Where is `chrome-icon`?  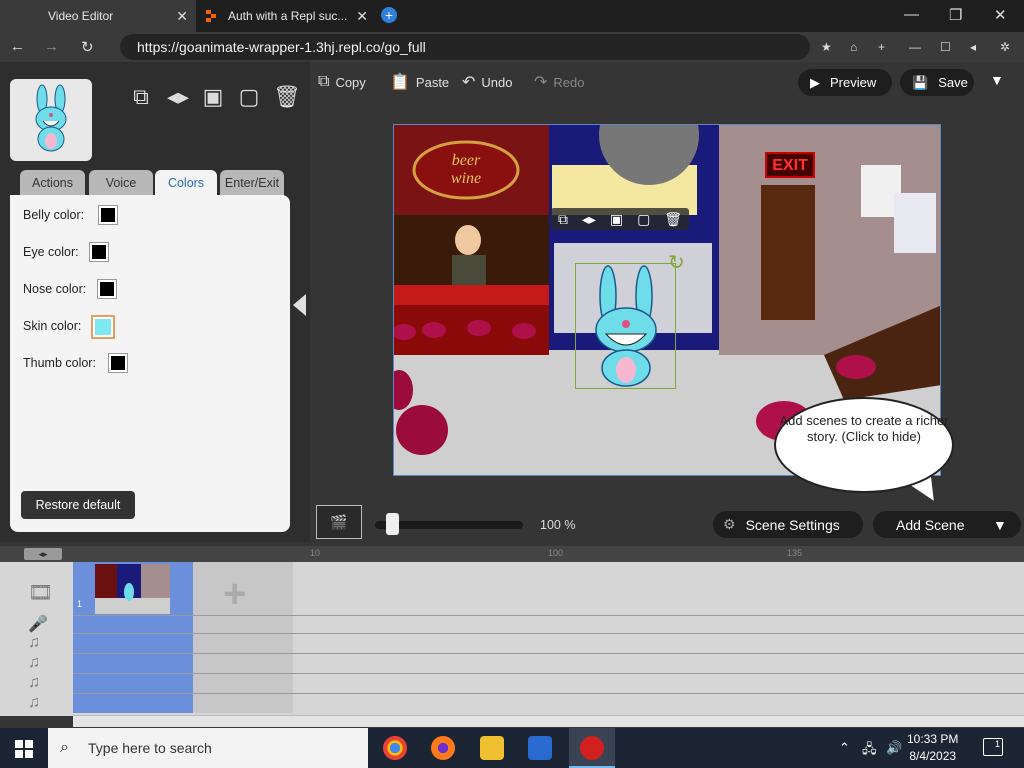
chrome-icon is located at coordinates (395, 748).